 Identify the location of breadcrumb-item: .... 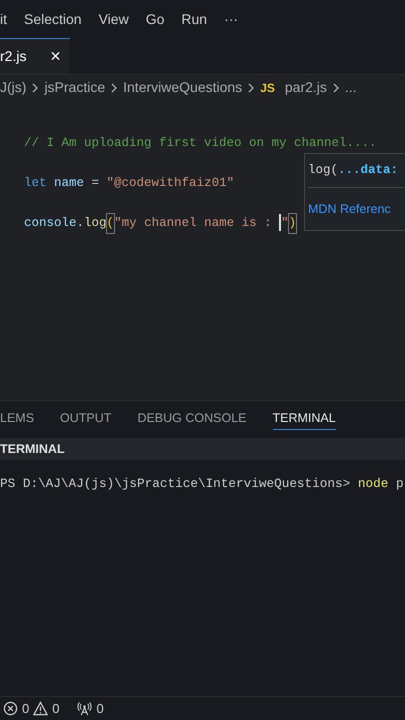
(350, 87).